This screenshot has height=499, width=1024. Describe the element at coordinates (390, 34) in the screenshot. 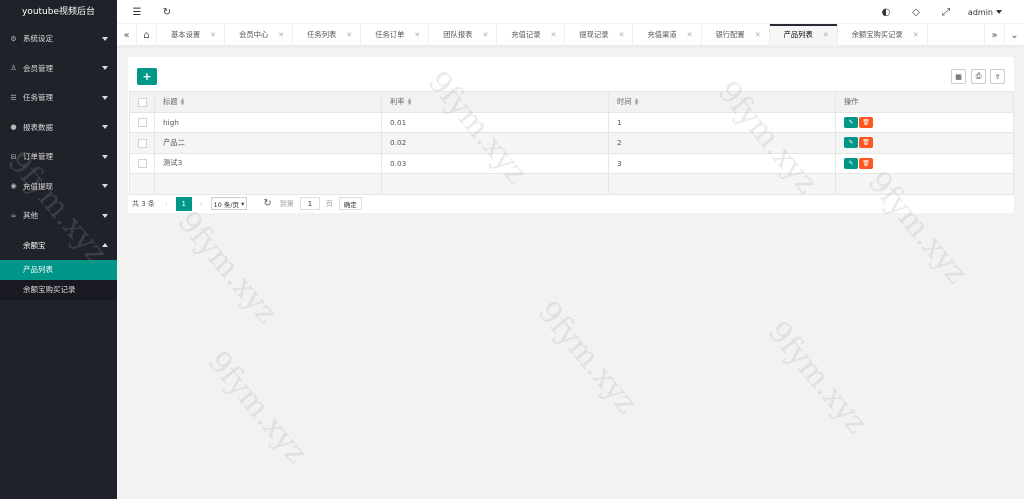

I see `tab-label: 任务订单` at that location.